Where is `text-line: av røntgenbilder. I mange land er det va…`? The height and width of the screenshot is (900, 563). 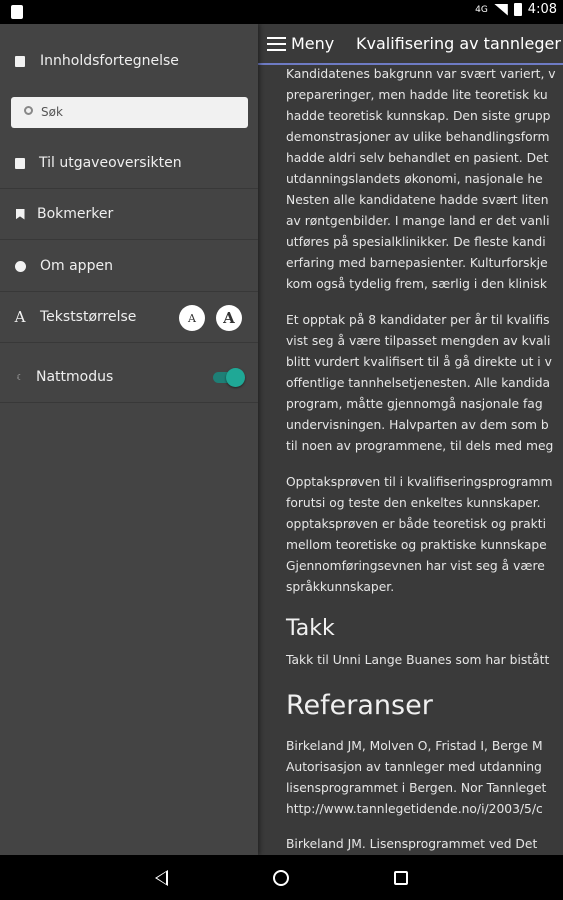 text-line: av røntgenbilder. I mange land er det va… is located at coordinates (418, 221).